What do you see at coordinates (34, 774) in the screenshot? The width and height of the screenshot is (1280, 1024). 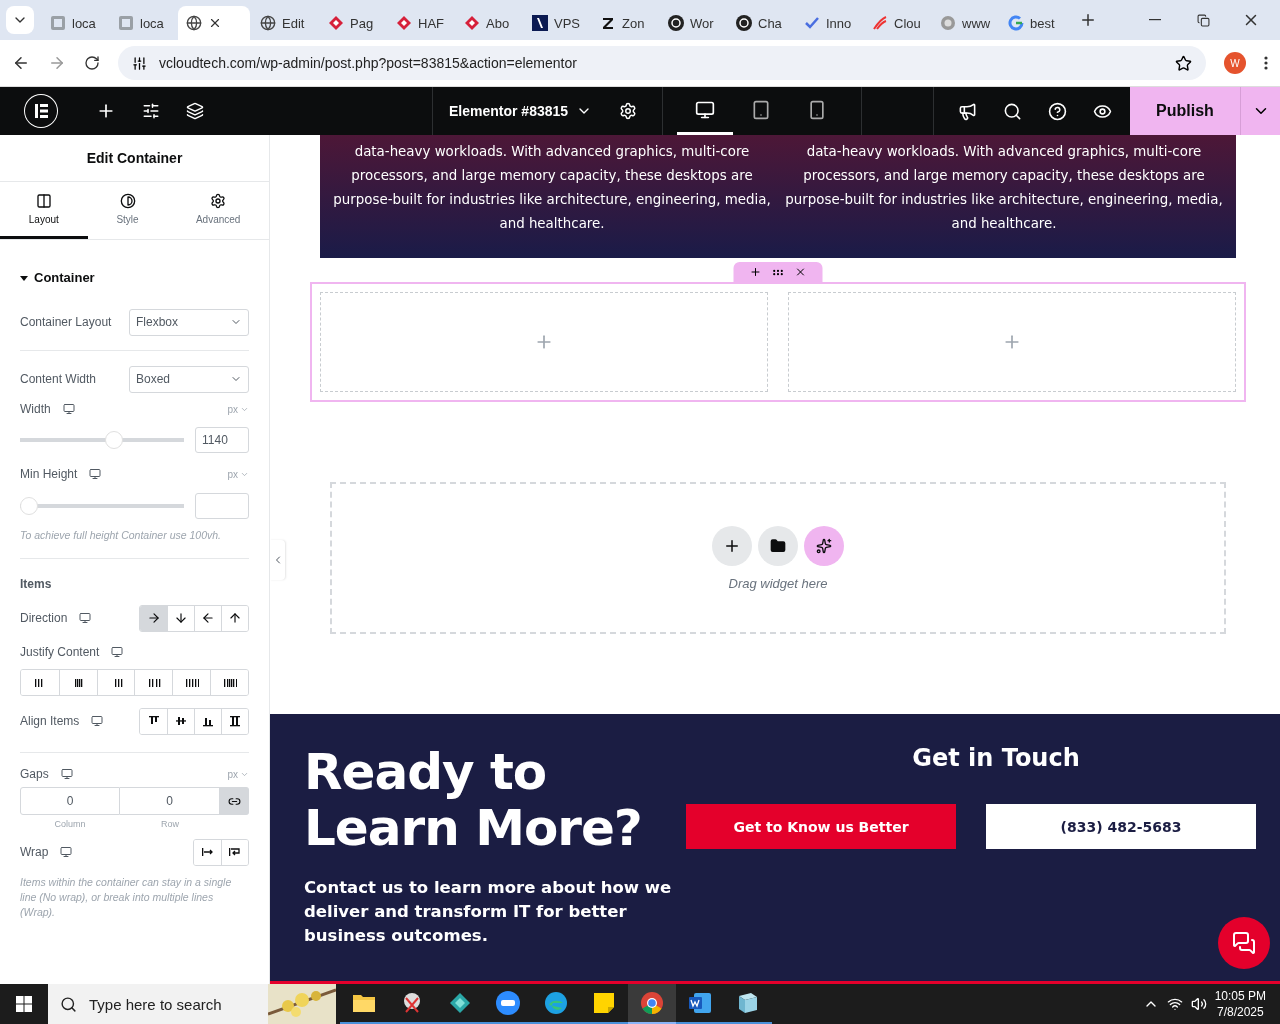 I see `field-label: Gaps` at bounding box center [34, 774].